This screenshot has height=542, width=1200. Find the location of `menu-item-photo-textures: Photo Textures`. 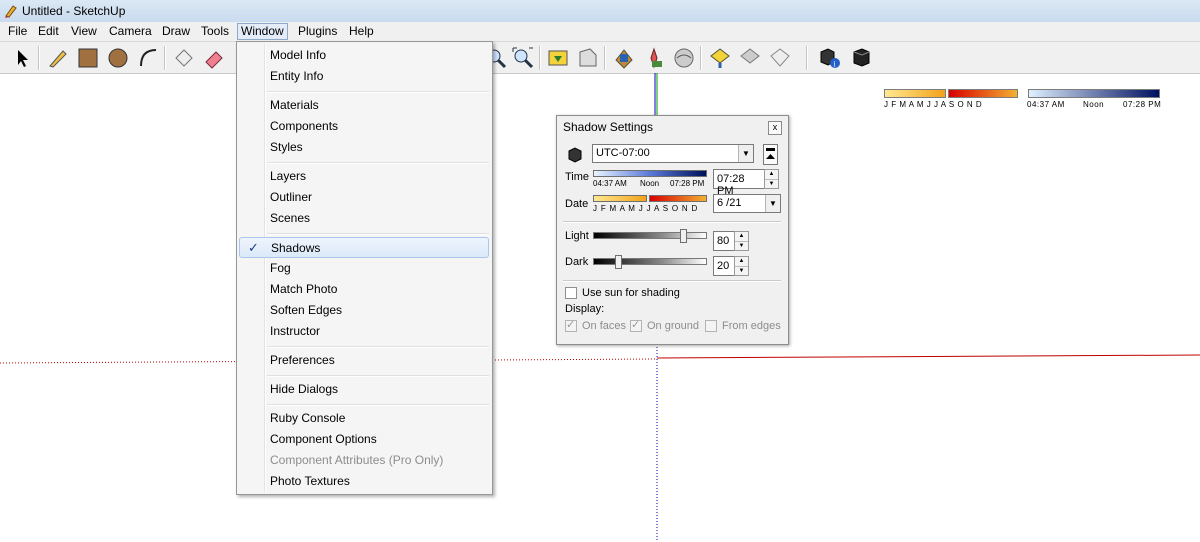

menu-item-photo-textures: Photo Textures is located at coordinates (364, 481).